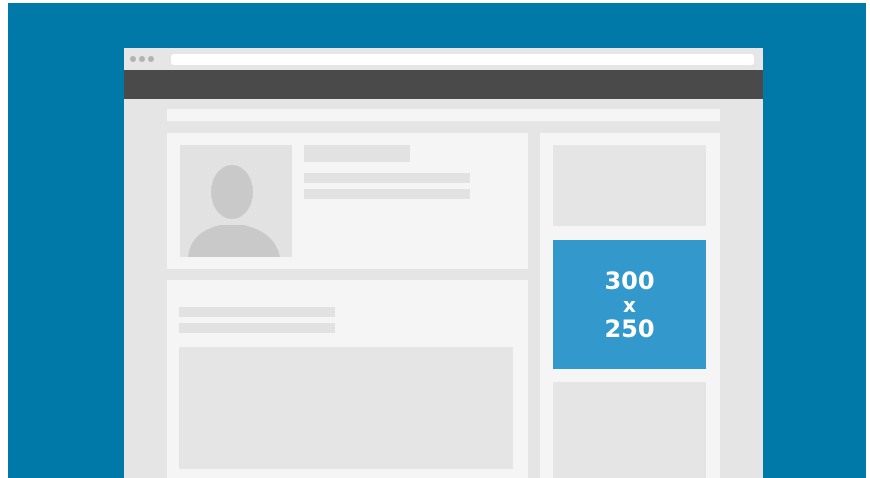 This screenshot has width=870, height=478. Describe the element at coordinates (629, 328) in the screenshot. I see `ad-height-label: 250` at that location.